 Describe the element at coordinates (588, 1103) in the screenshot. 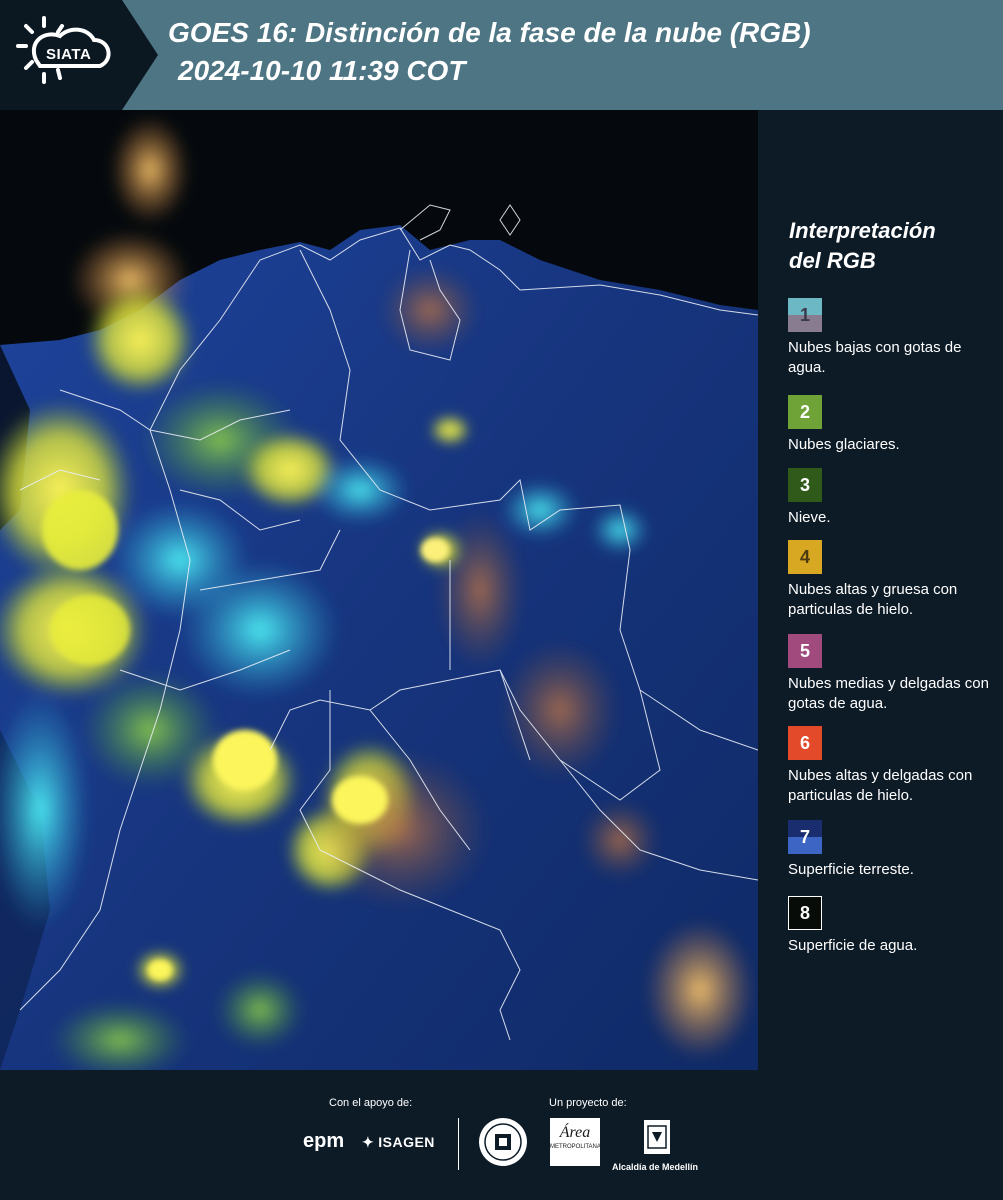

I see `project-caption: Un proyecto de:` at that location.